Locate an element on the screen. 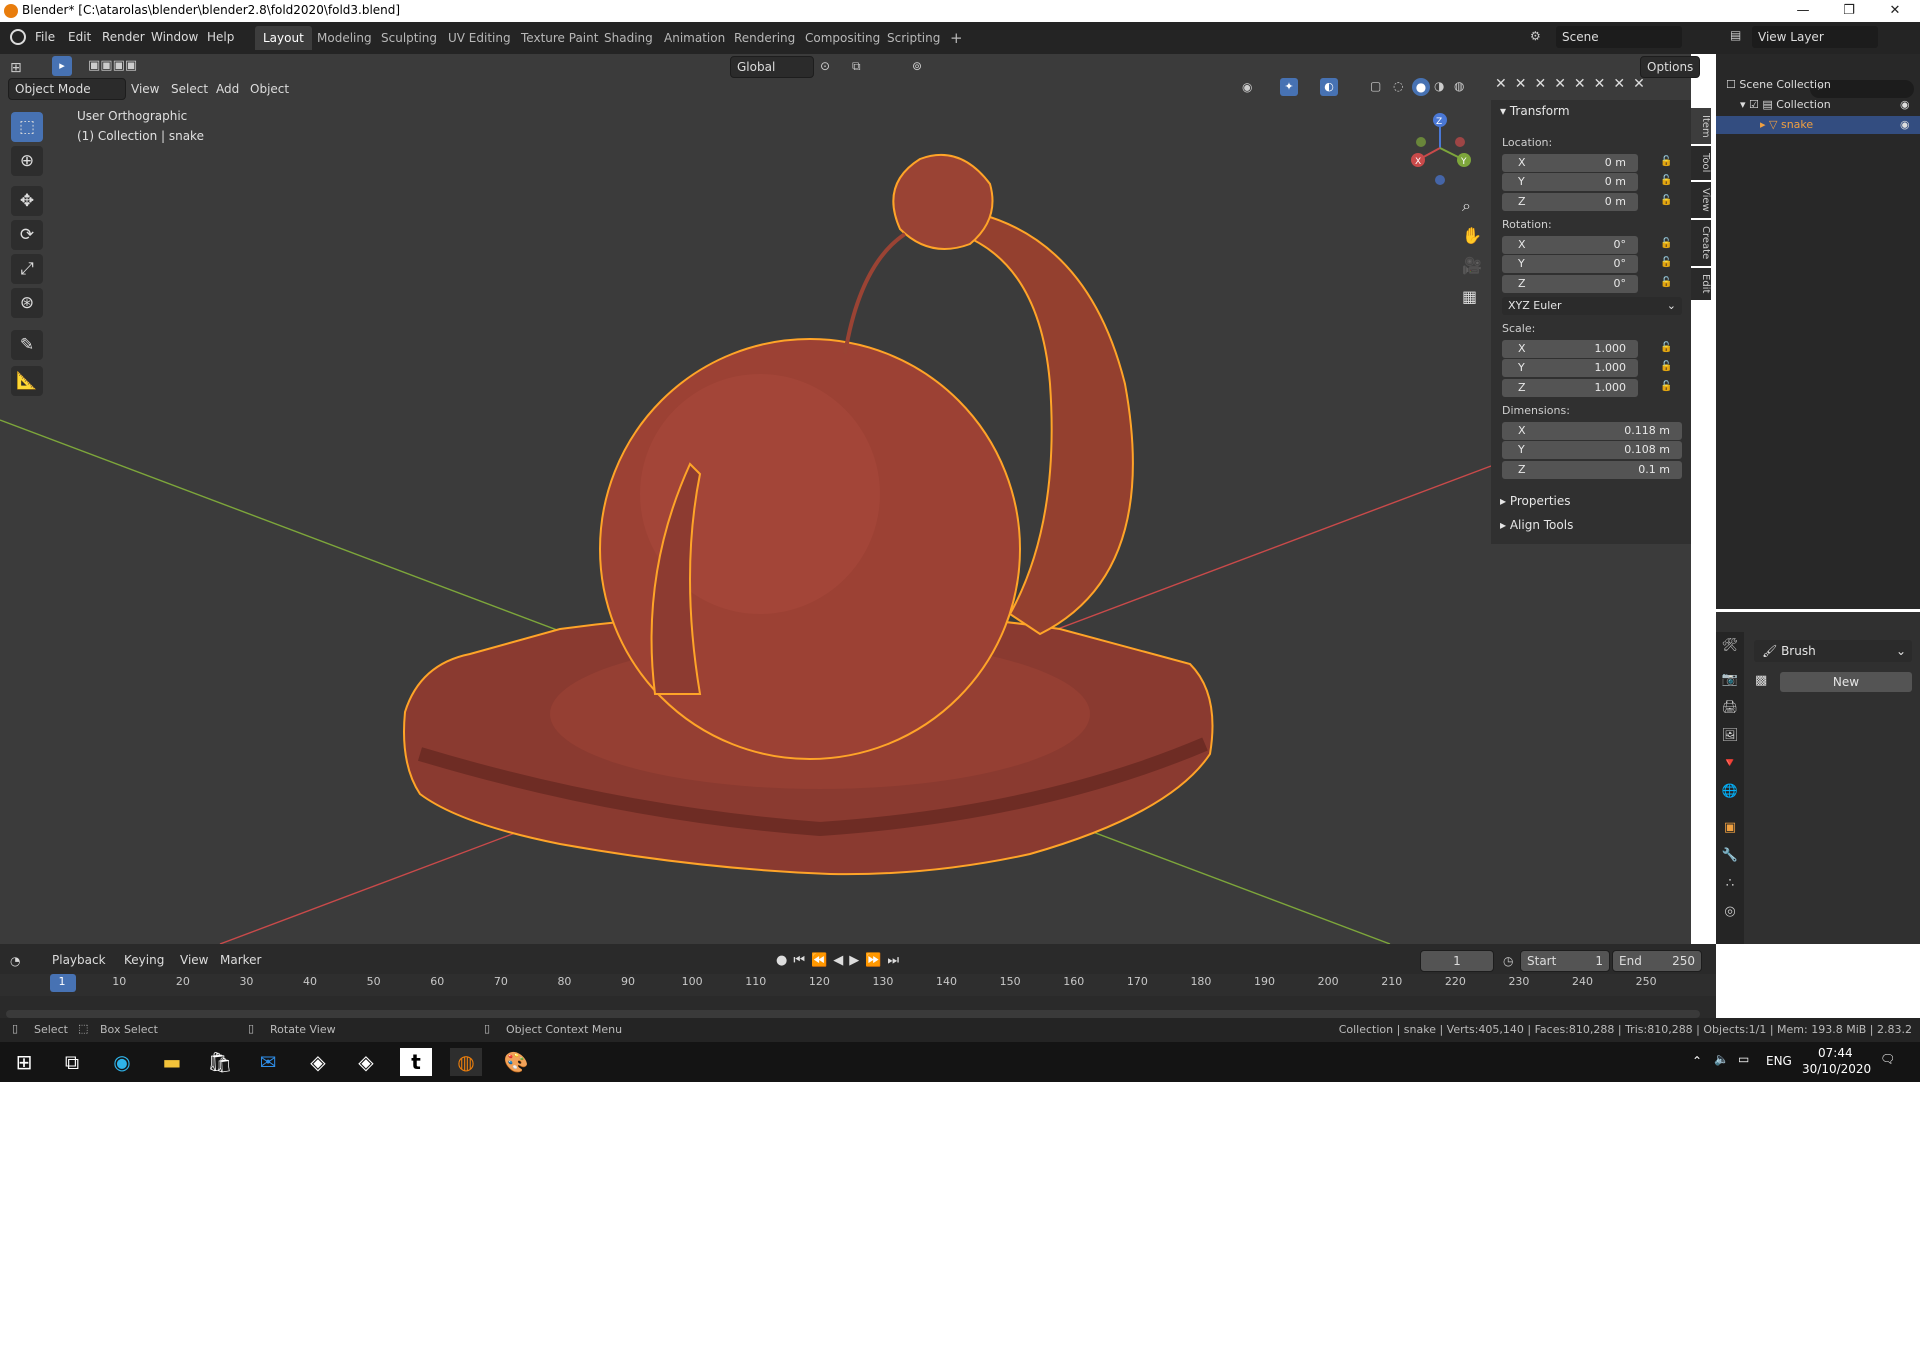  mail-icon: ✉ is located at coordinates (268, 1062).